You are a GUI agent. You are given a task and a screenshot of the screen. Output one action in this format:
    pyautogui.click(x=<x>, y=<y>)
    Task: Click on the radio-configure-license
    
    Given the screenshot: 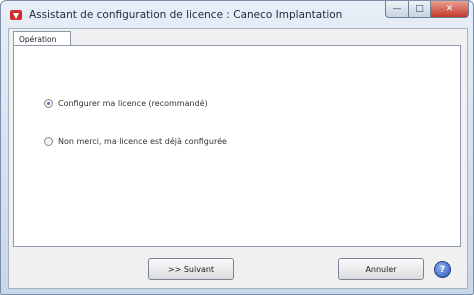 What is the action you would take?
    pyautogui.click(x=48, y=103)
    